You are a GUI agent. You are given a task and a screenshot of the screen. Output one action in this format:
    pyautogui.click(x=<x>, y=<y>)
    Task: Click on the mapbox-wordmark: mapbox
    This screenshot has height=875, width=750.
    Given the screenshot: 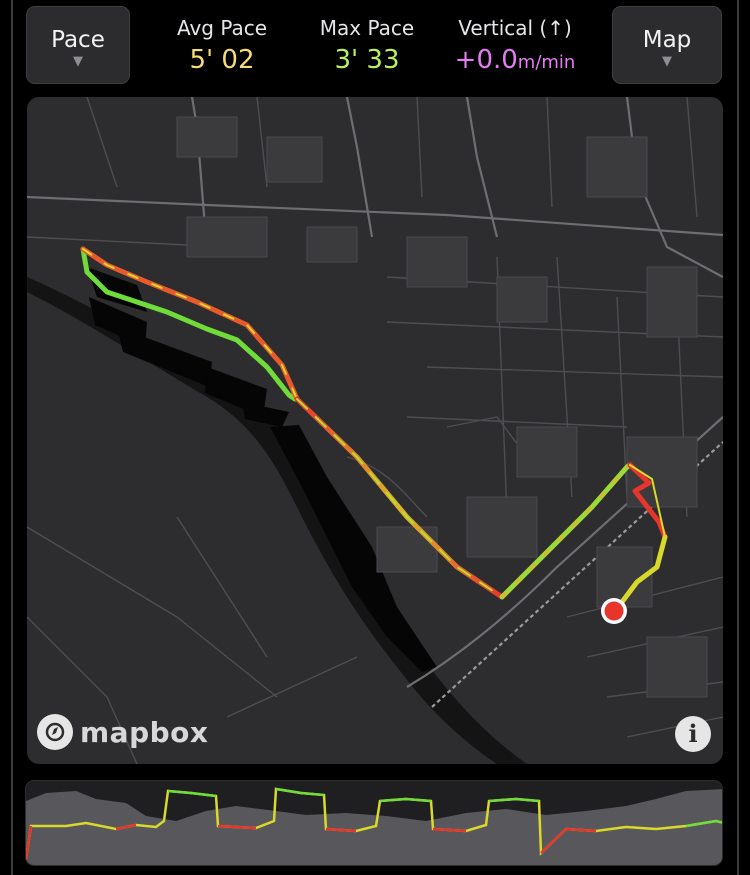 What is the action you would take?
    pyautogui.click(x=144, y=732)
    